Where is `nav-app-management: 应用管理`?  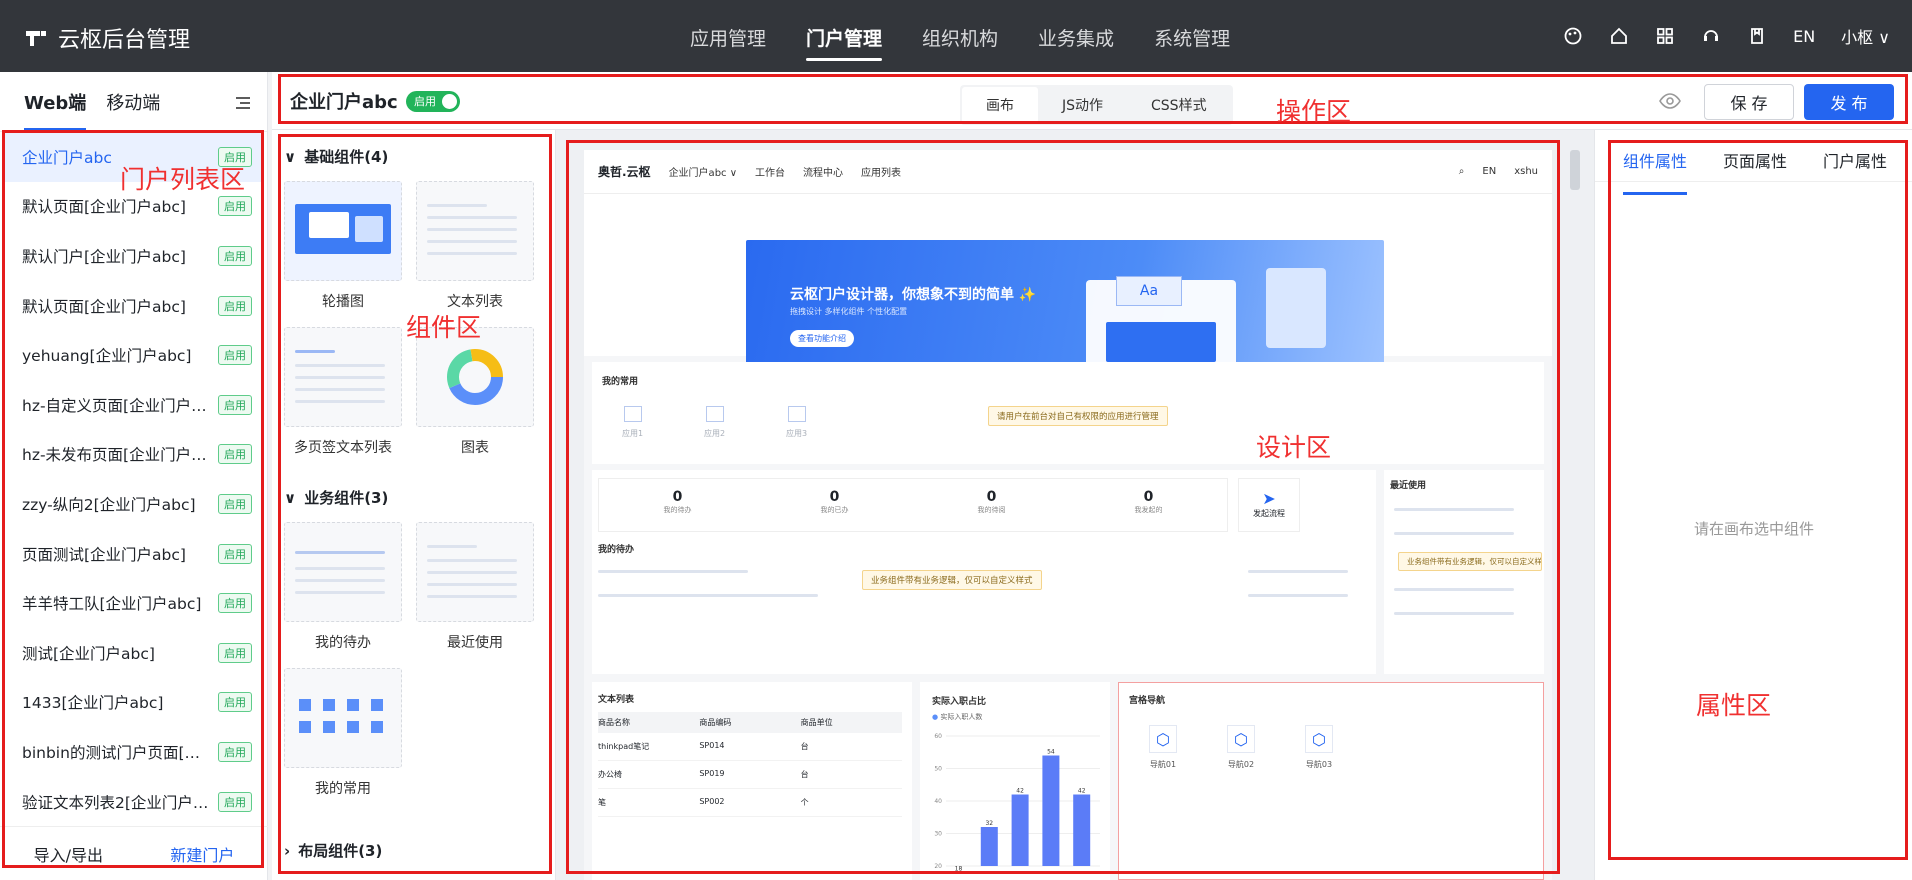
nav-app-management: 应用管理 is located at coordinates (728, 42).